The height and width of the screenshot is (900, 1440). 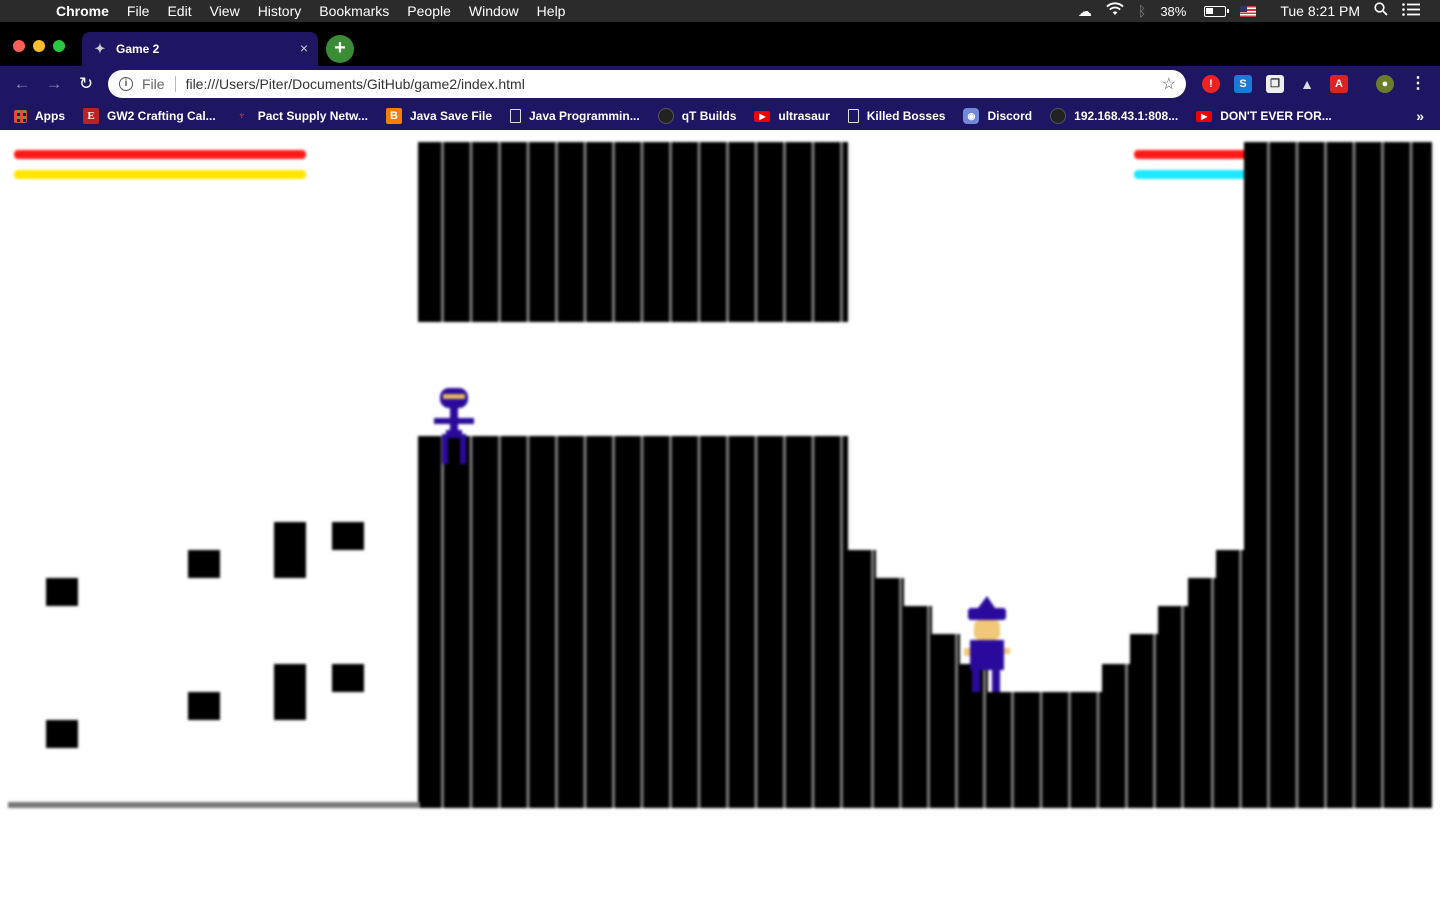 I want to click on menu-edit: Edit, so click(x=179, y=11).